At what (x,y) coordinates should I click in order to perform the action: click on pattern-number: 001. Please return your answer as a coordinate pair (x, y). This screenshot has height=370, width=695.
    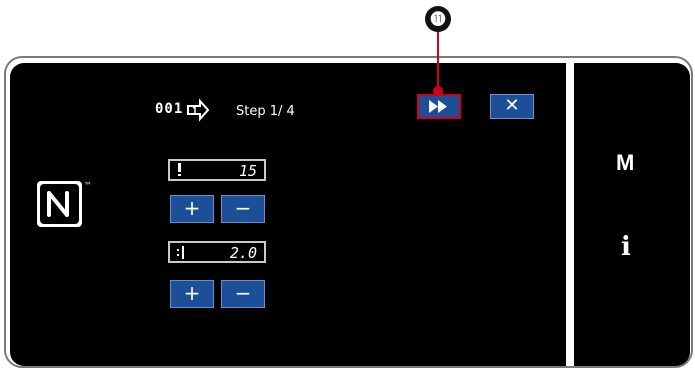
    Looking at the image, I should click on (169, 109).